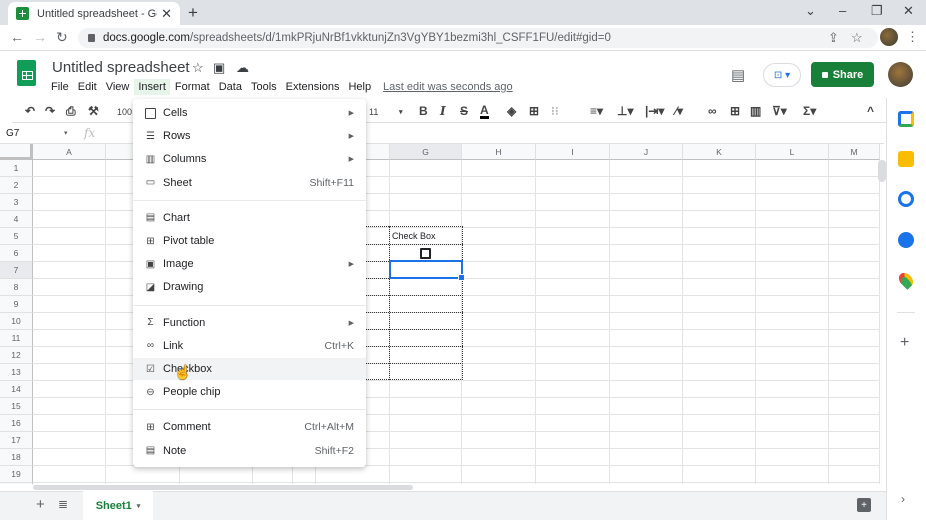 The width and height of the screenshot is (926, 520). I want to click on italic-icon: I, so click(443, 111).